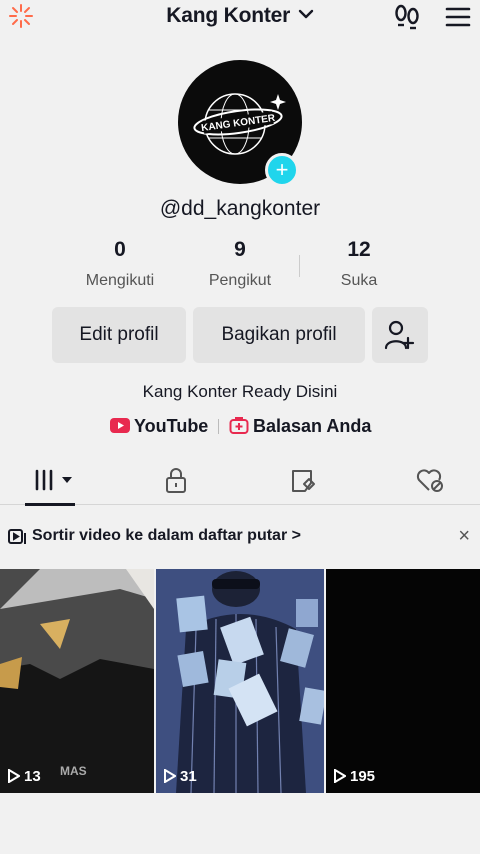 This screenshot has height=854, width=480. I want to click on add-friend-button, so click(400, 335).